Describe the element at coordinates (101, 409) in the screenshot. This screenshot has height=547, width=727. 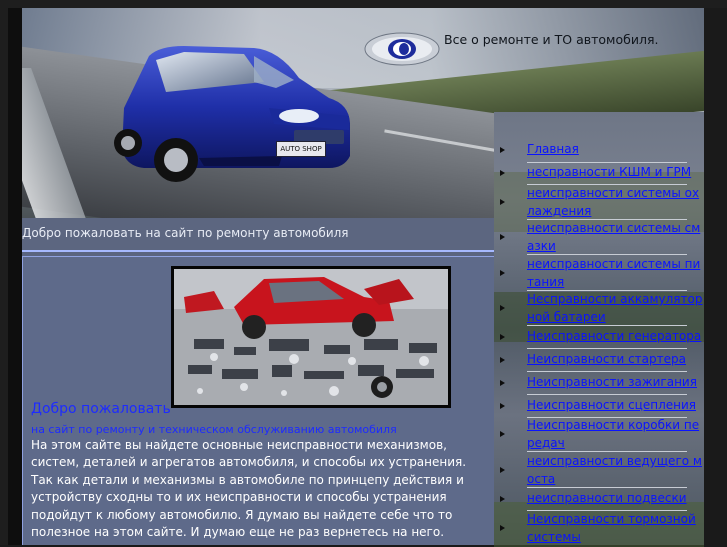
I see `welcome-heading: Добро пожаловать` at that location.